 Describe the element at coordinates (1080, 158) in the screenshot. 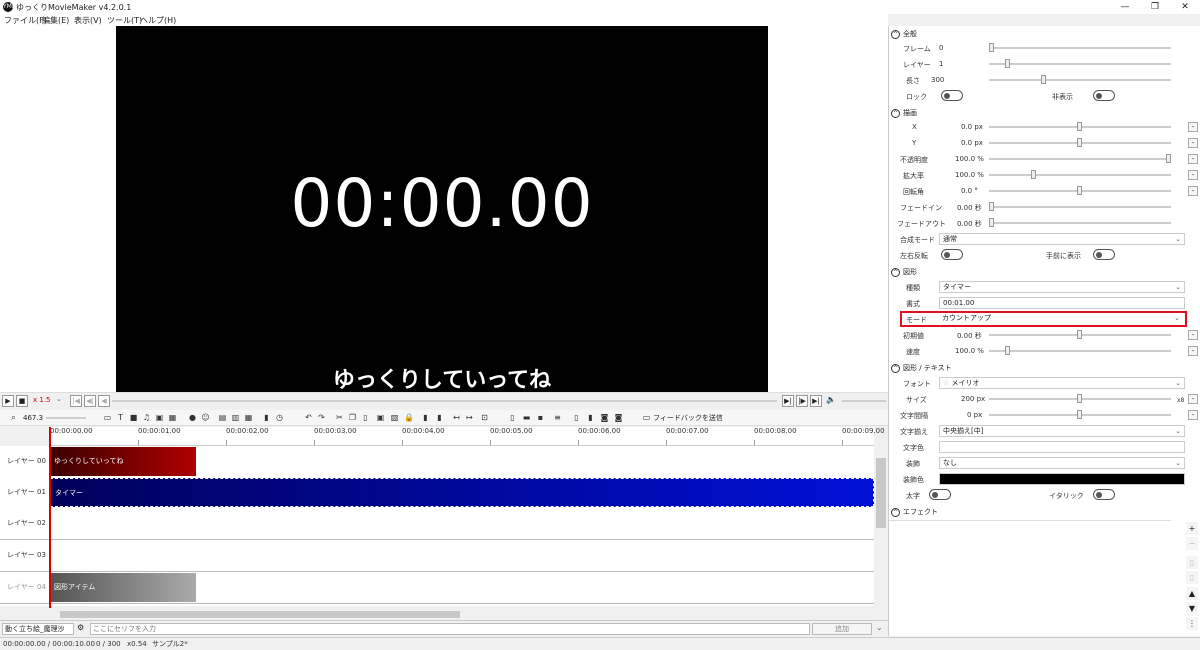

I see `opacity-slider` at that location.